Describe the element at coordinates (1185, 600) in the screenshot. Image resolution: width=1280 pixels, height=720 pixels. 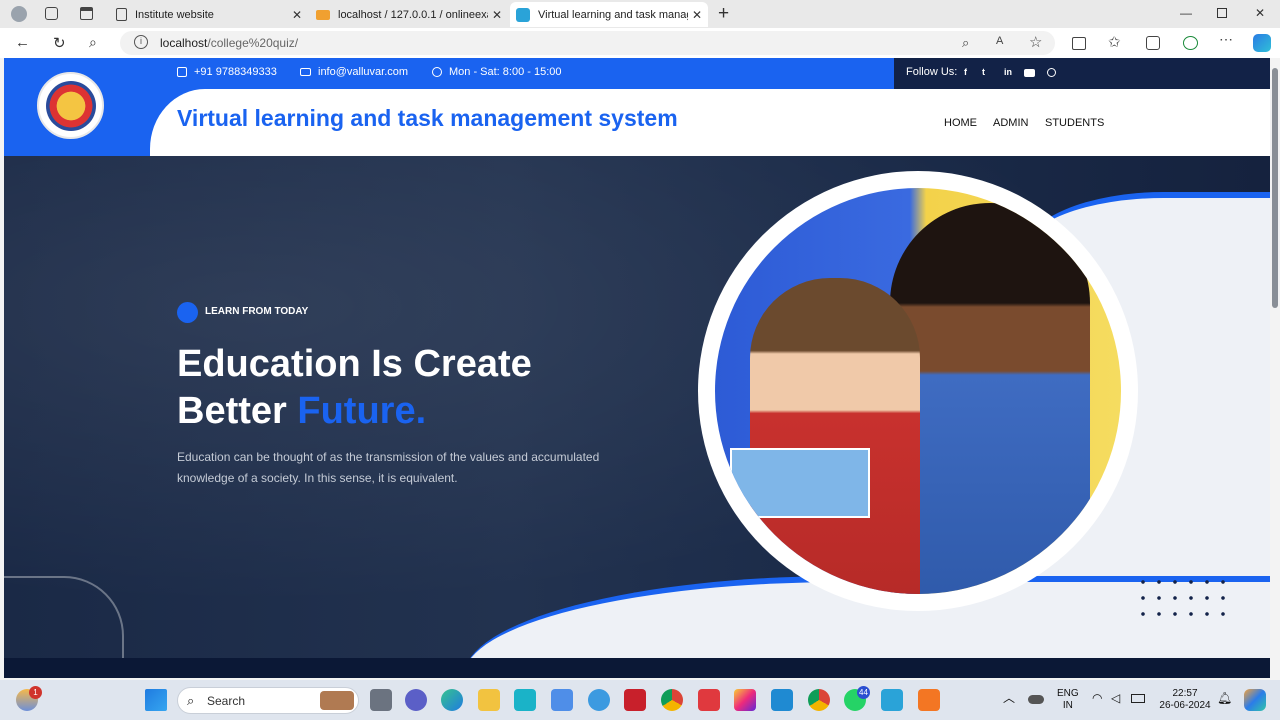
I see `decorative-dots-grid` at that location.